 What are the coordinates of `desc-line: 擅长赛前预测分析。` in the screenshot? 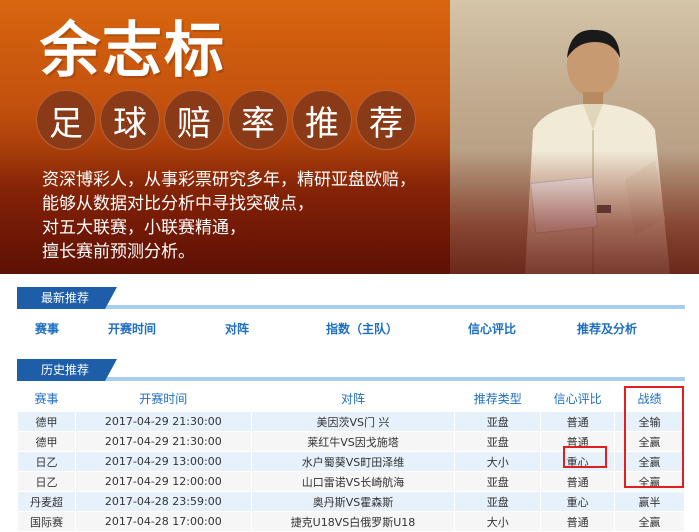 It's located at (118, 252).